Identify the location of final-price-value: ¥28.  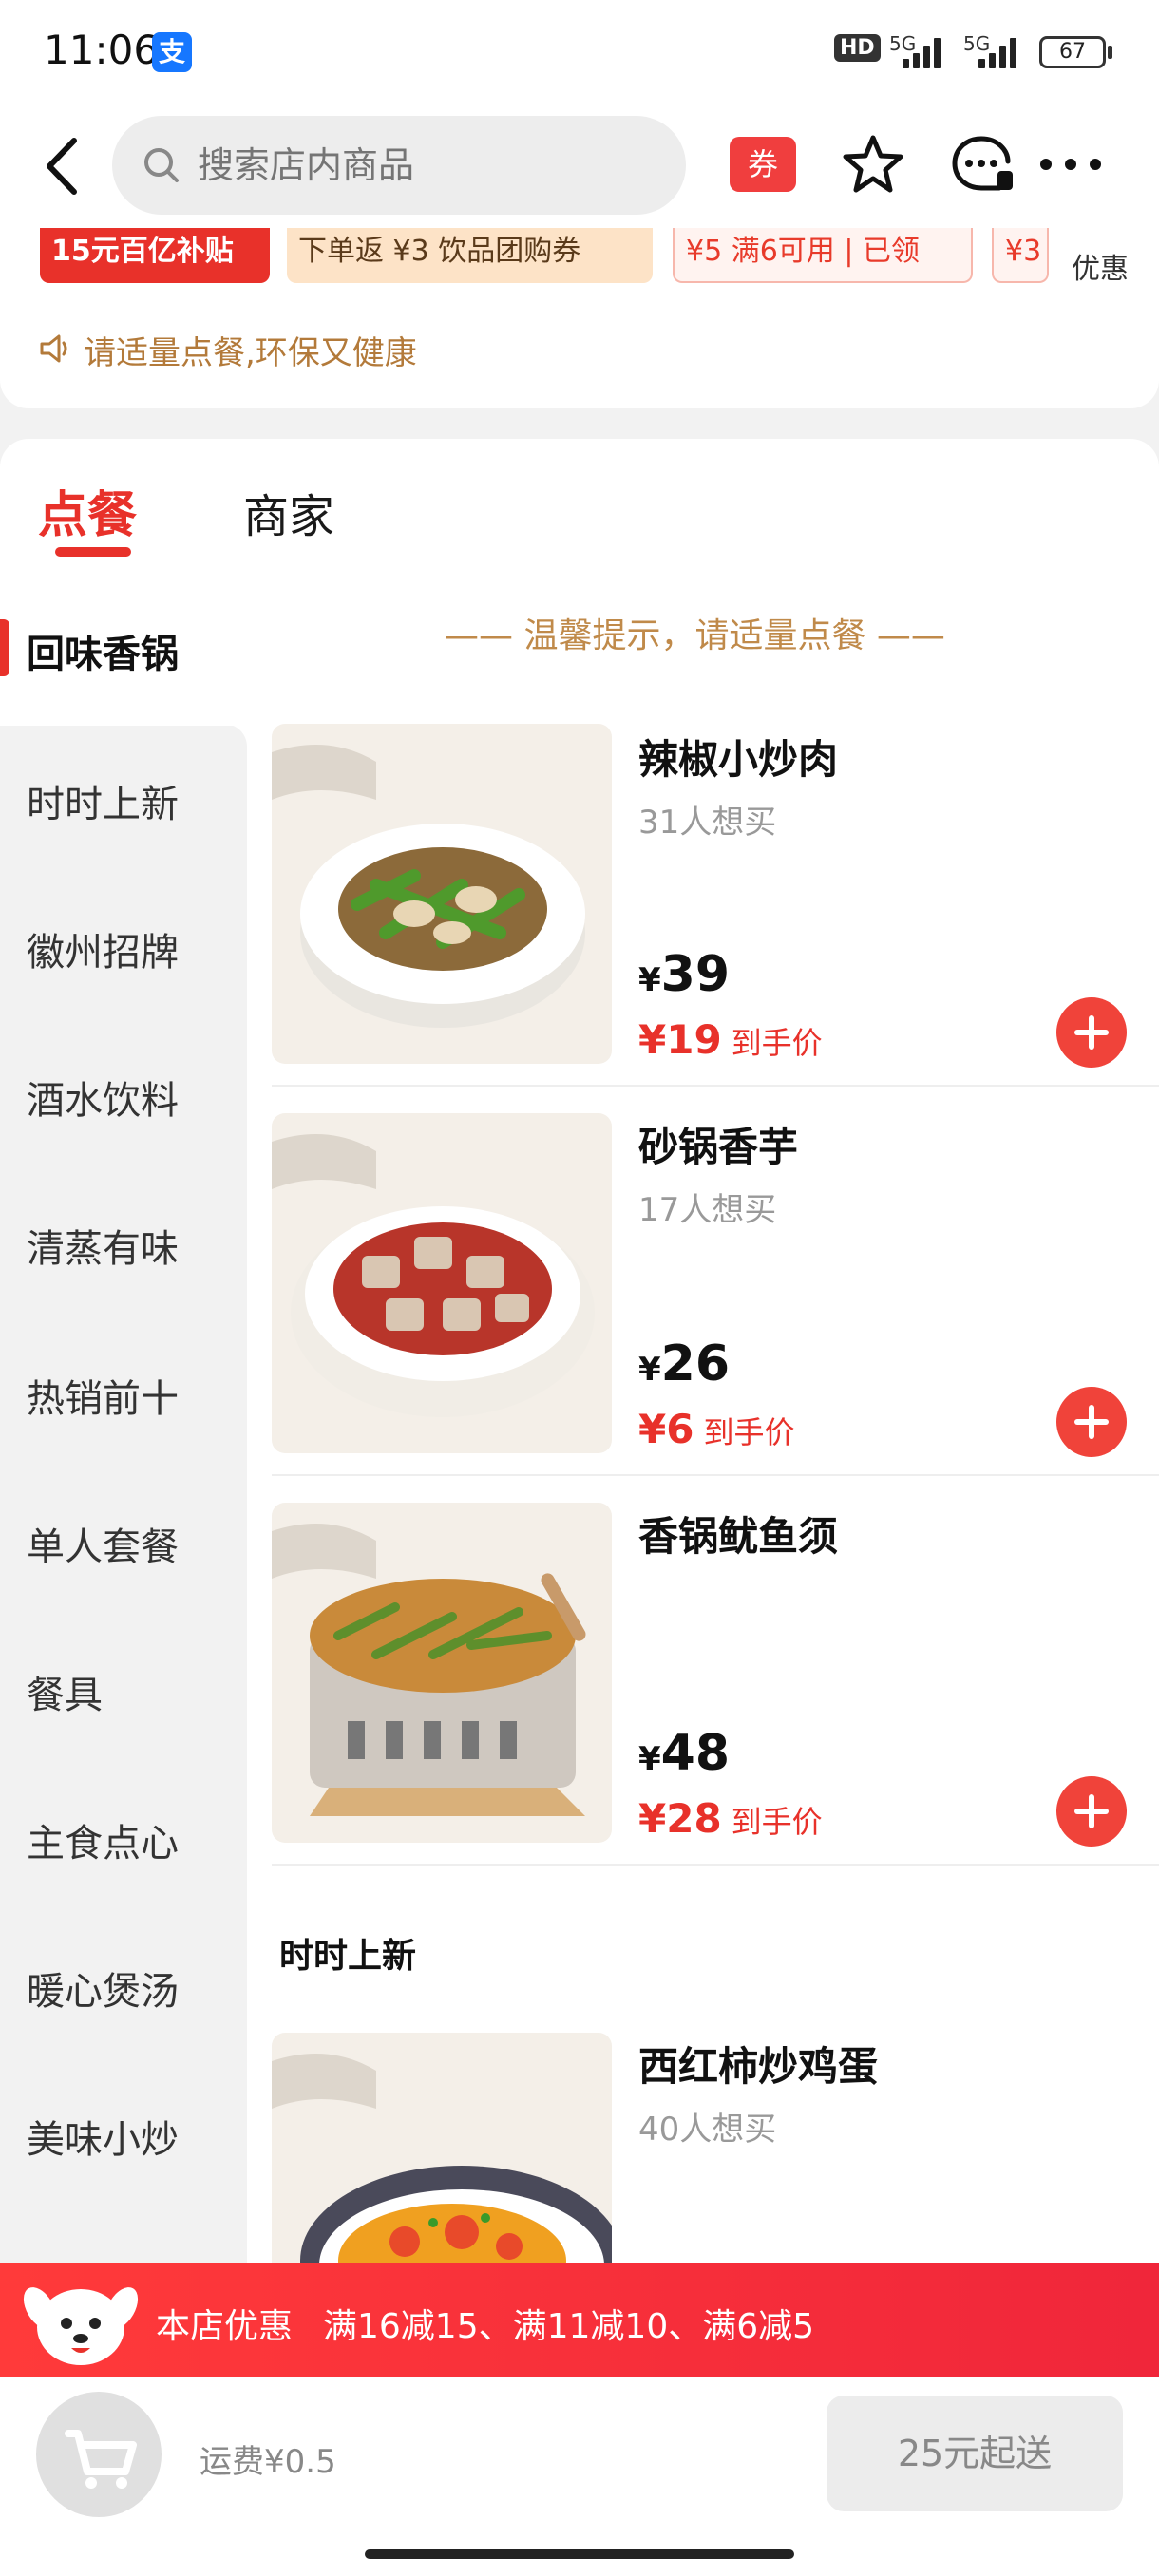
(680, 1818).